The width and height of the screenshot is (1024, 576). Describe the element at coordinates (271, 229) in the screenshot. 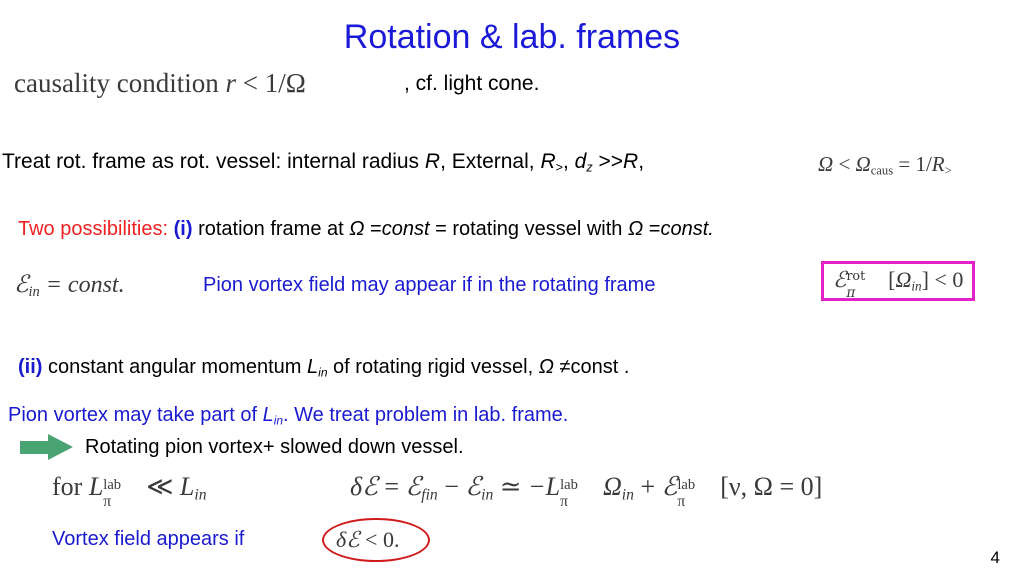

I see `possibility-i-text-a: rotation frame at` at that location.